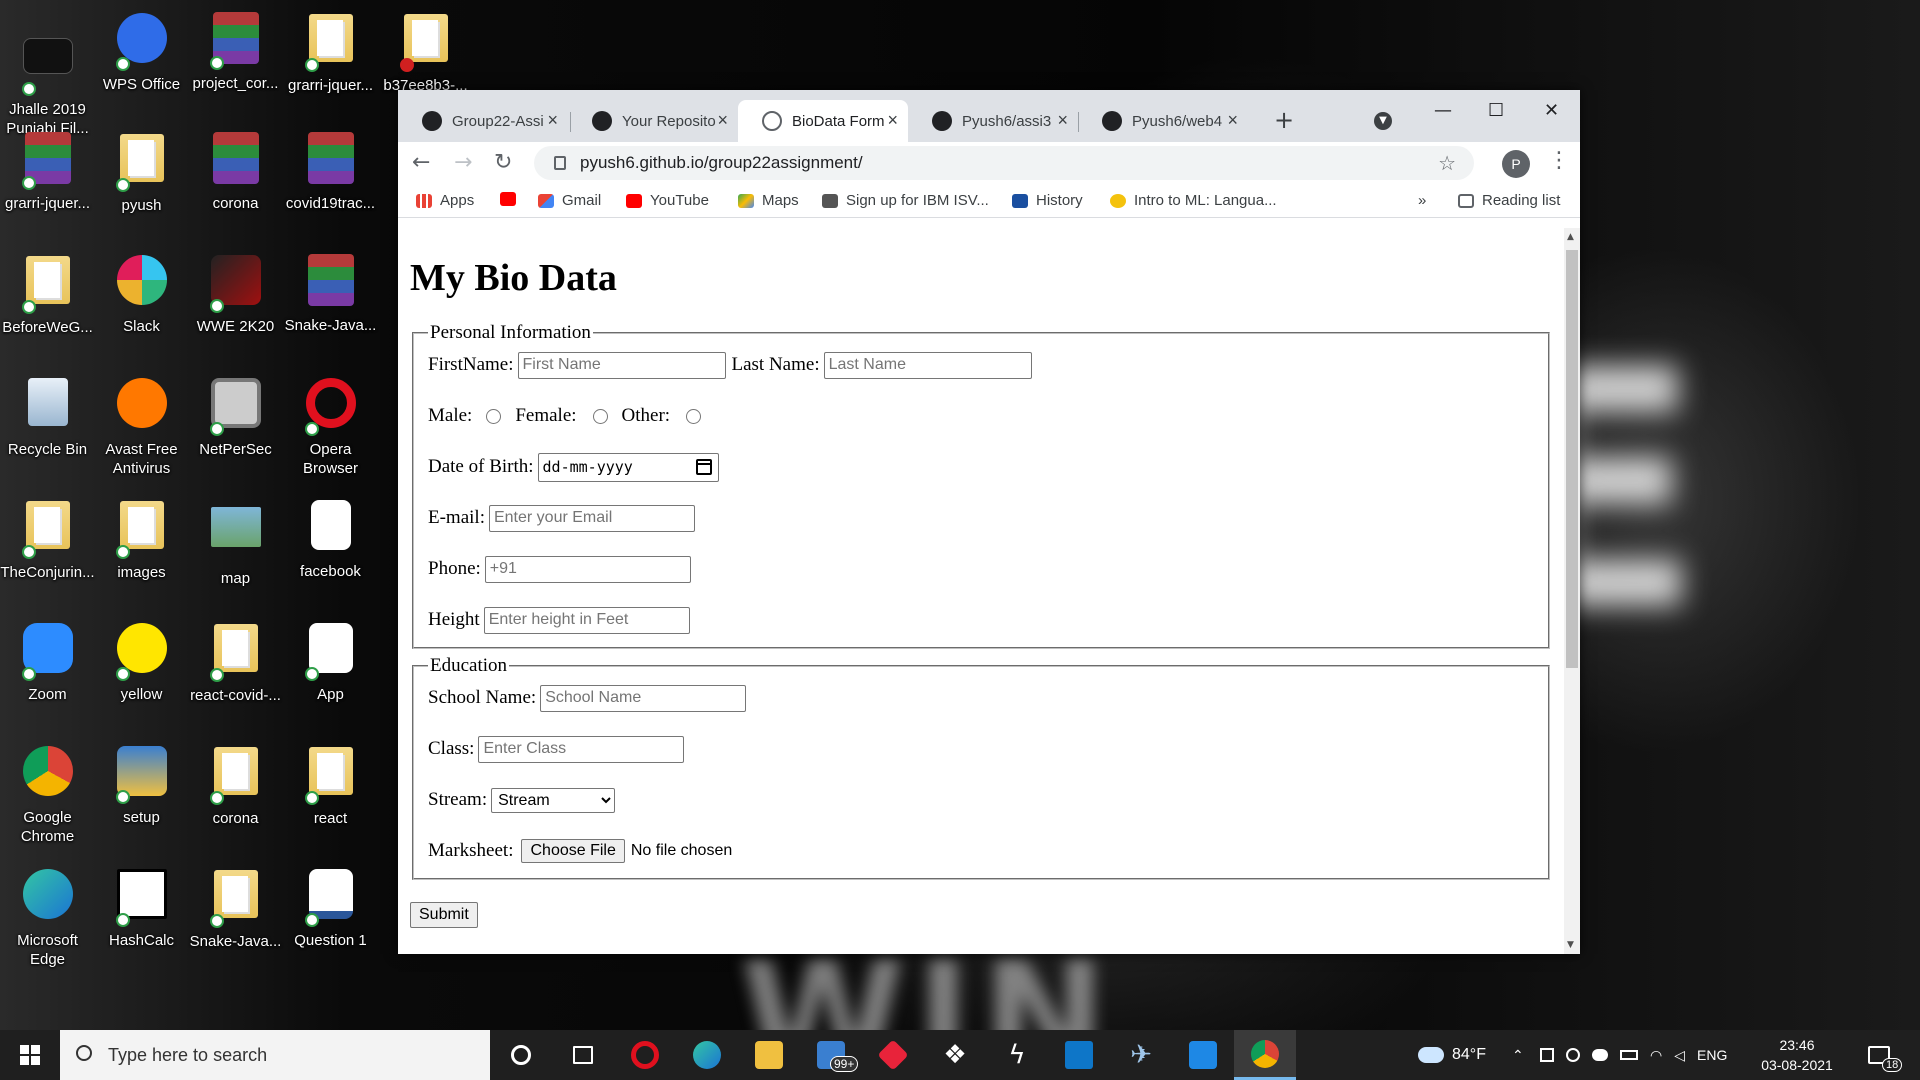 Image resolution: width=1920 pixels, height=1080 pixels. I want to click on desktop-icon-app: App, so click(330, 662).